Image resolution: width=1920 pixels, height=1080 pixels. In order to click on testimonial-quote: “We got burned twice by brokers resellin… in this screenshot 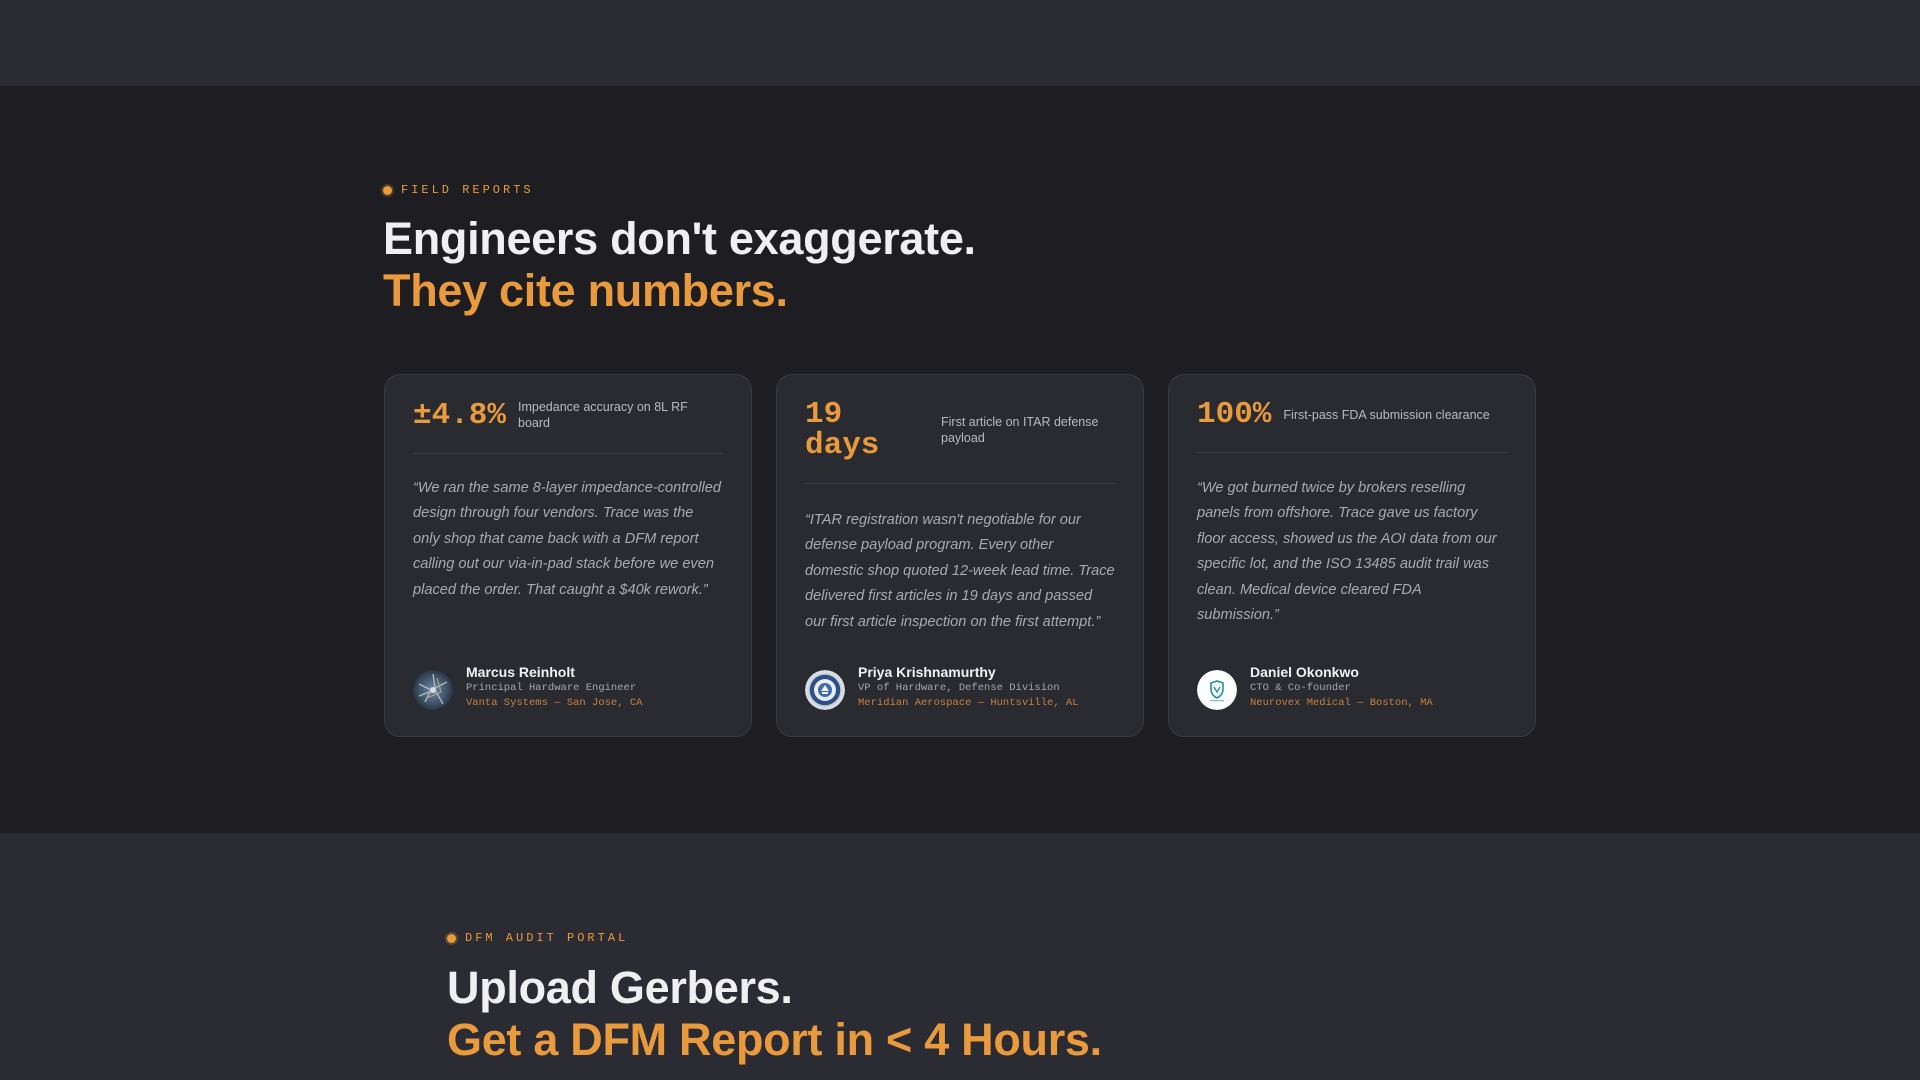, I will do `click(1347, 552)`.